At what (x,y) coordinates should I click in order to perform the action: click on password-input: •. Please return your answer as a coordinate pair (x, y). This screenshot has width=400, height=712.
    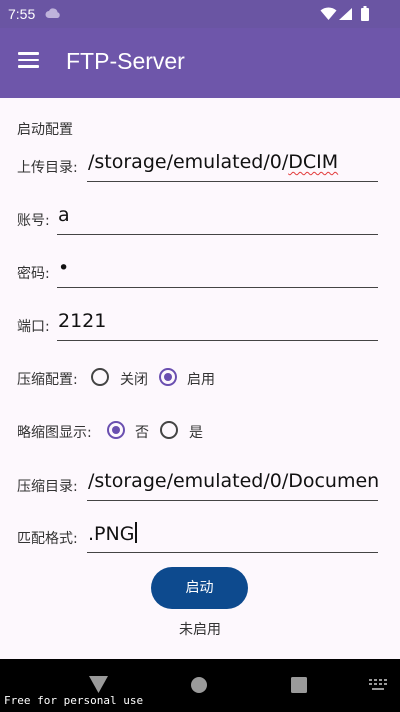
    Looking at the image, I should click on (217, 272).